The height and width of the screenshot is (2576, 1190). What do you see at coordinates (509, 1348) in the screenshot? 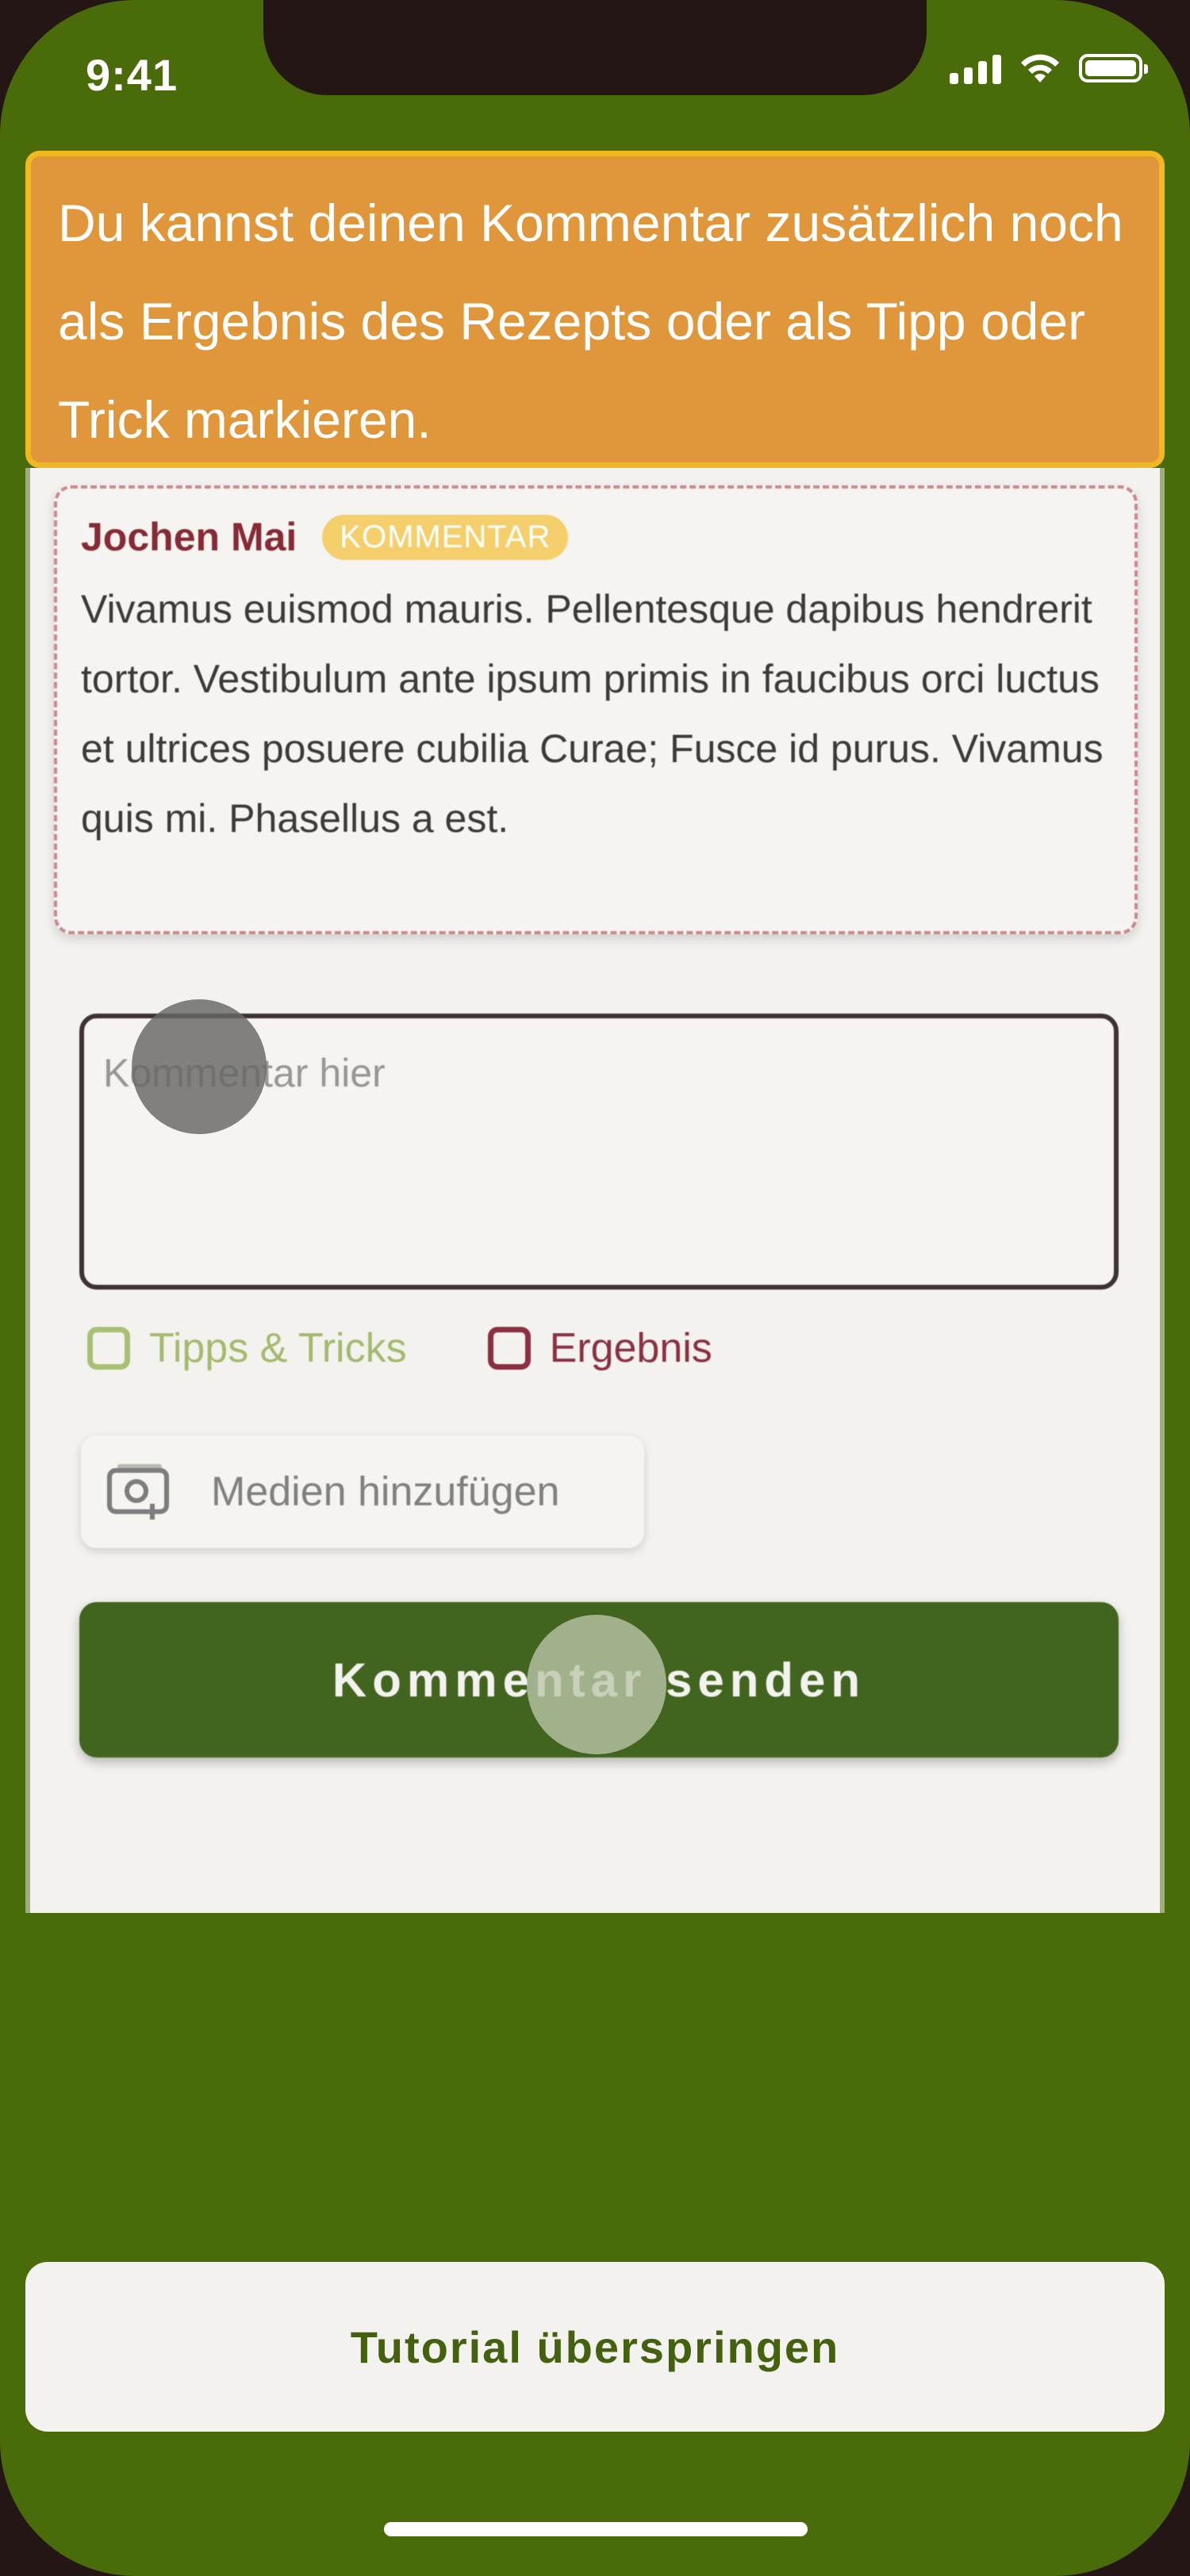
I see `result-checkbox-box` at bounding box center [509, 1348].